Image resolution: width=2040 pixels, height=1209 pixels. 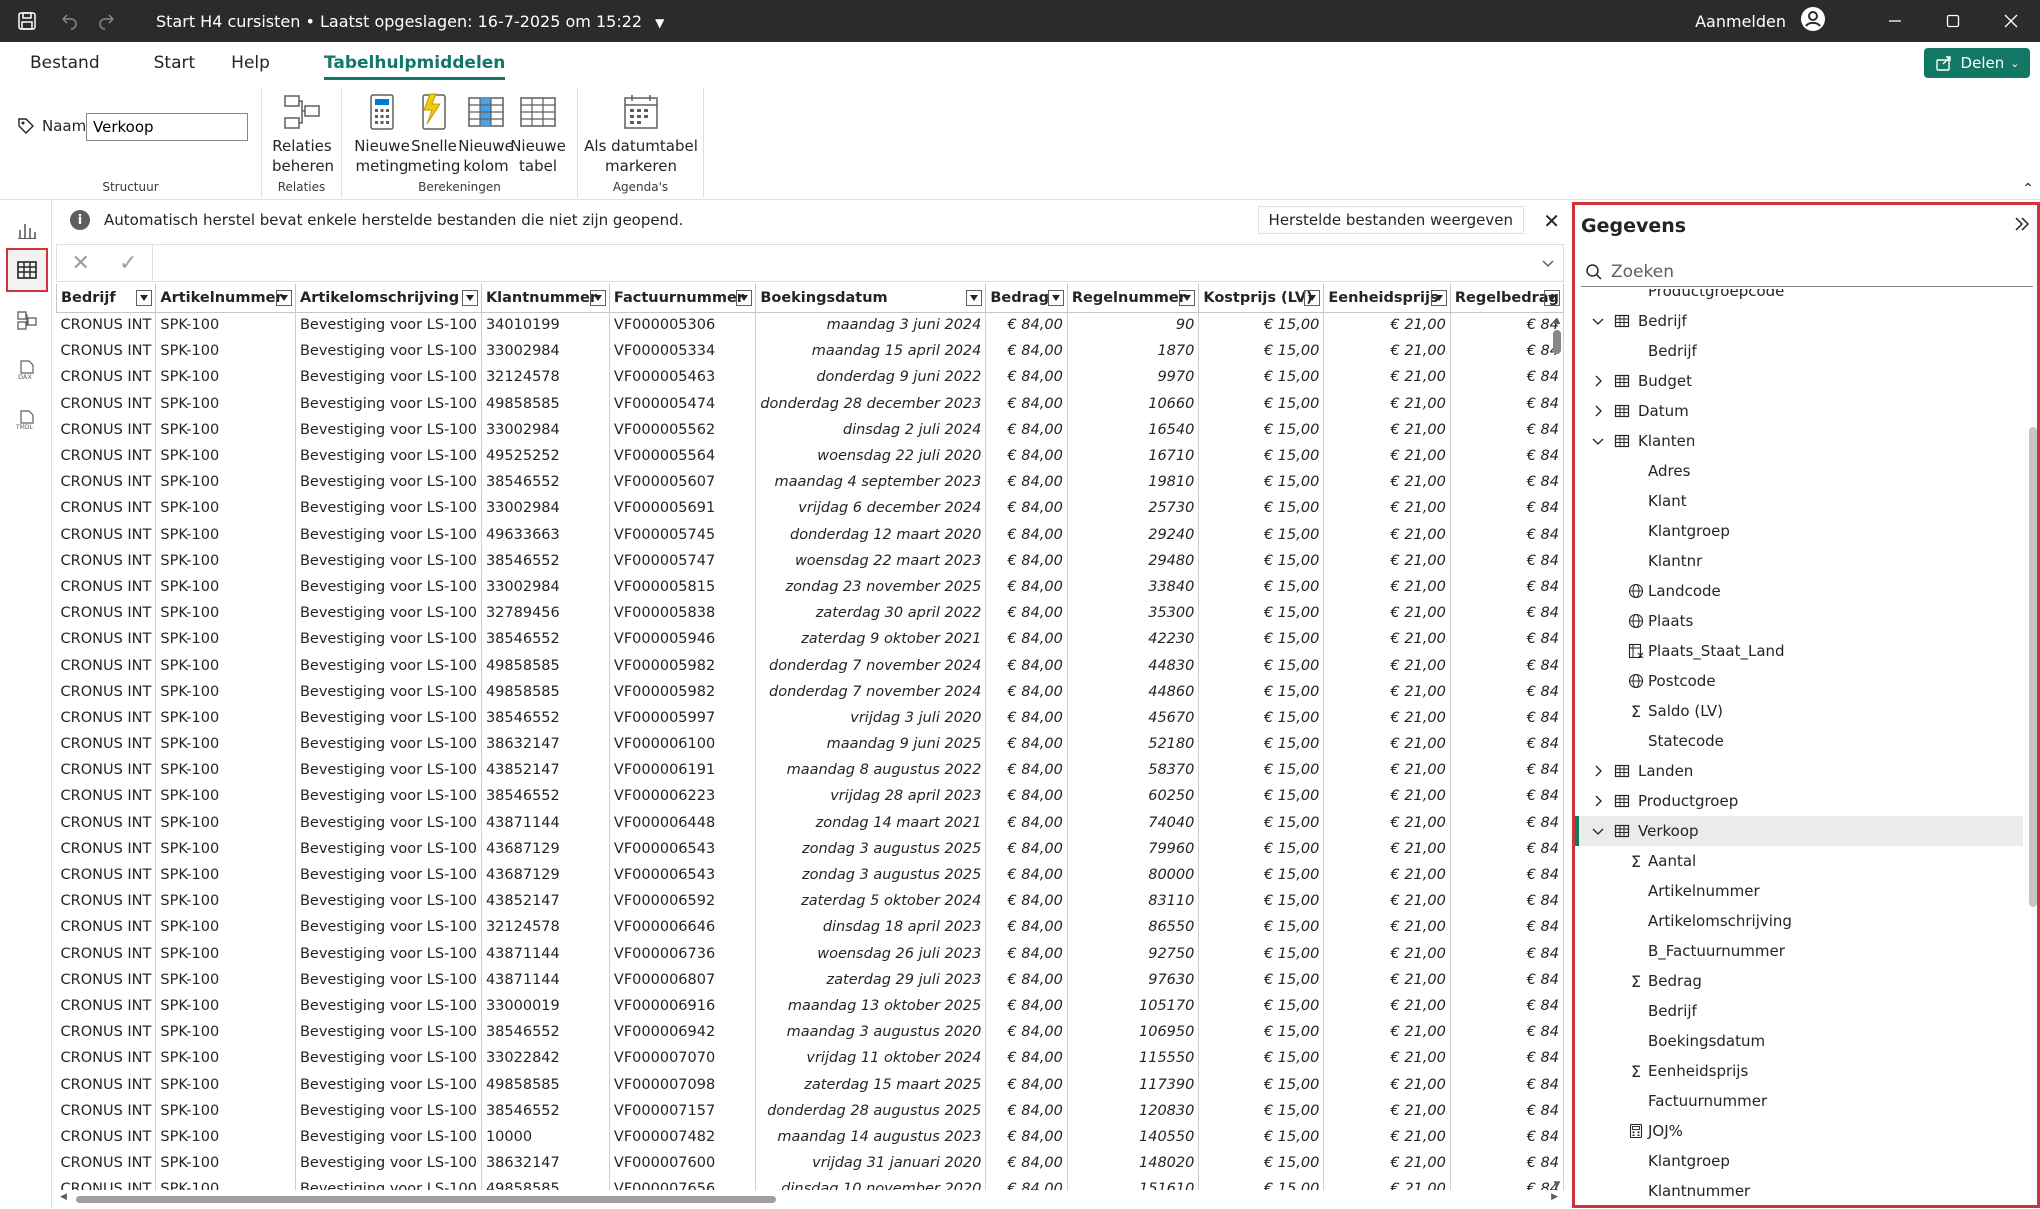 I want to click on table-cell: 1870, so click(x=1133, y=351).